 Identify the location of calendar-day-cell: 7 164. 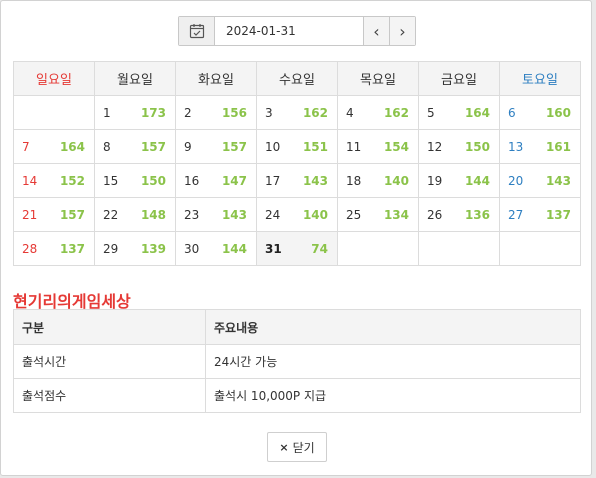
(54, 146).